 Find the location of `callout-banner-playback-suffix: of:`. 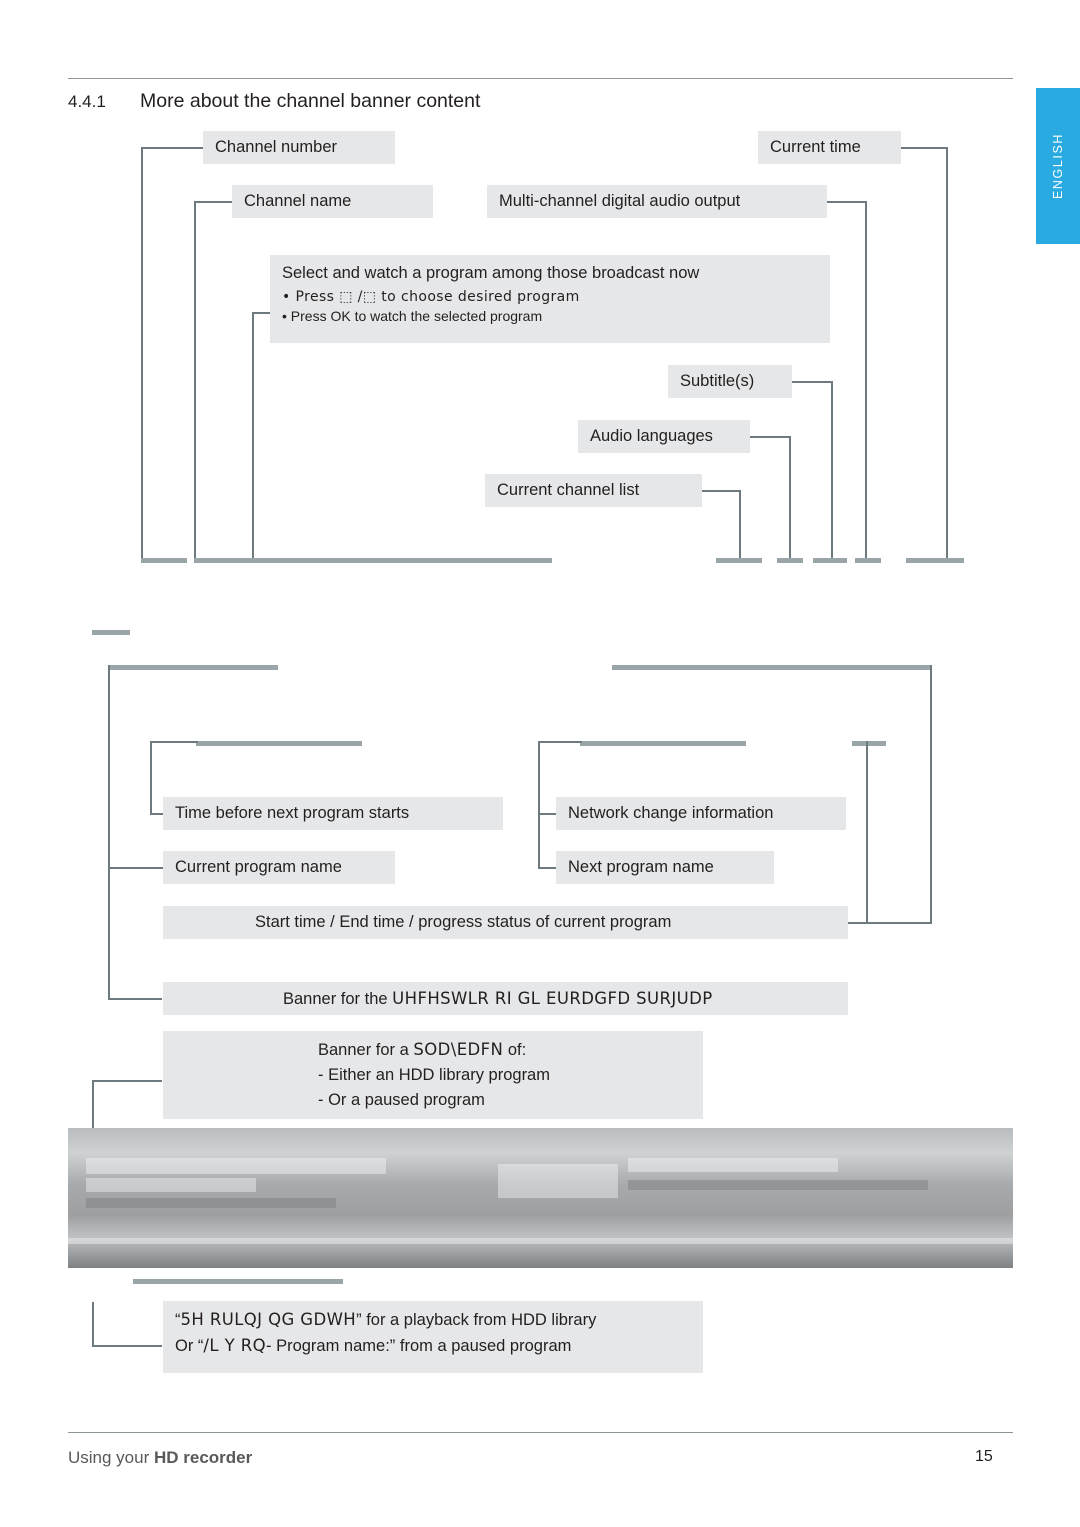

callout-banner-playback-suffix: of: is located at coordinates (515, 1050).